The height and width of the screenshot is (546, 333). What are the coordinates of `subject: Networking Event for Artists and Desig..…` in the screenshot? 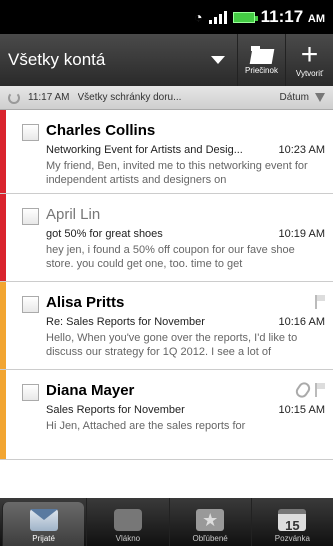 It's located at (144, 150).